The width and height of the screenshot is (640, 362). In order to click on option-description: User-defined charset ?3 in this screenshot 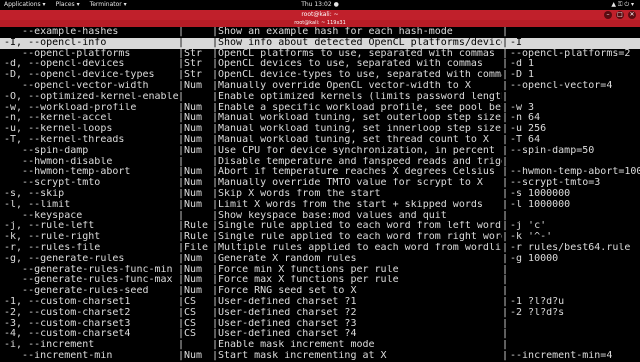, I will do `click(287, 323)`.